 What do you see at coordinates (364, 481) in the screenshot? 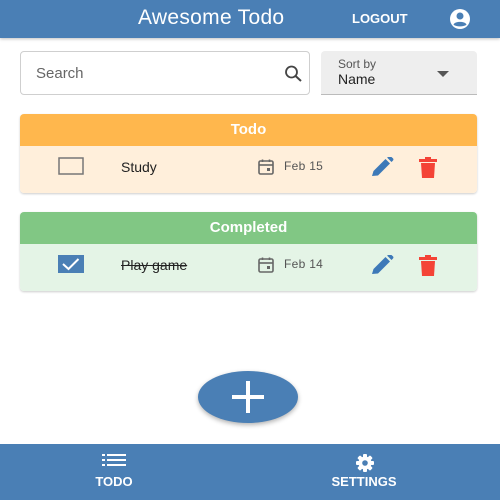
I see `nav-settings-label: SETTINGS` at bounding box center [364, 481].